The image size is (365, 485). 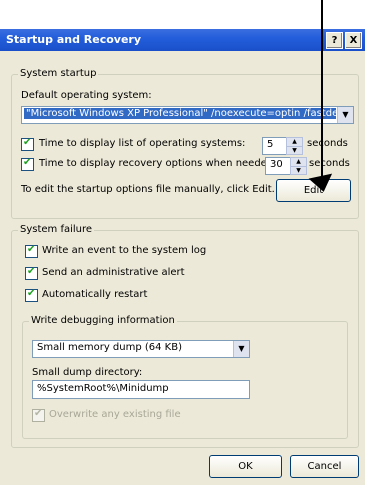 I want to click on auto-restart-checkbox, so click(x=31, y=295).